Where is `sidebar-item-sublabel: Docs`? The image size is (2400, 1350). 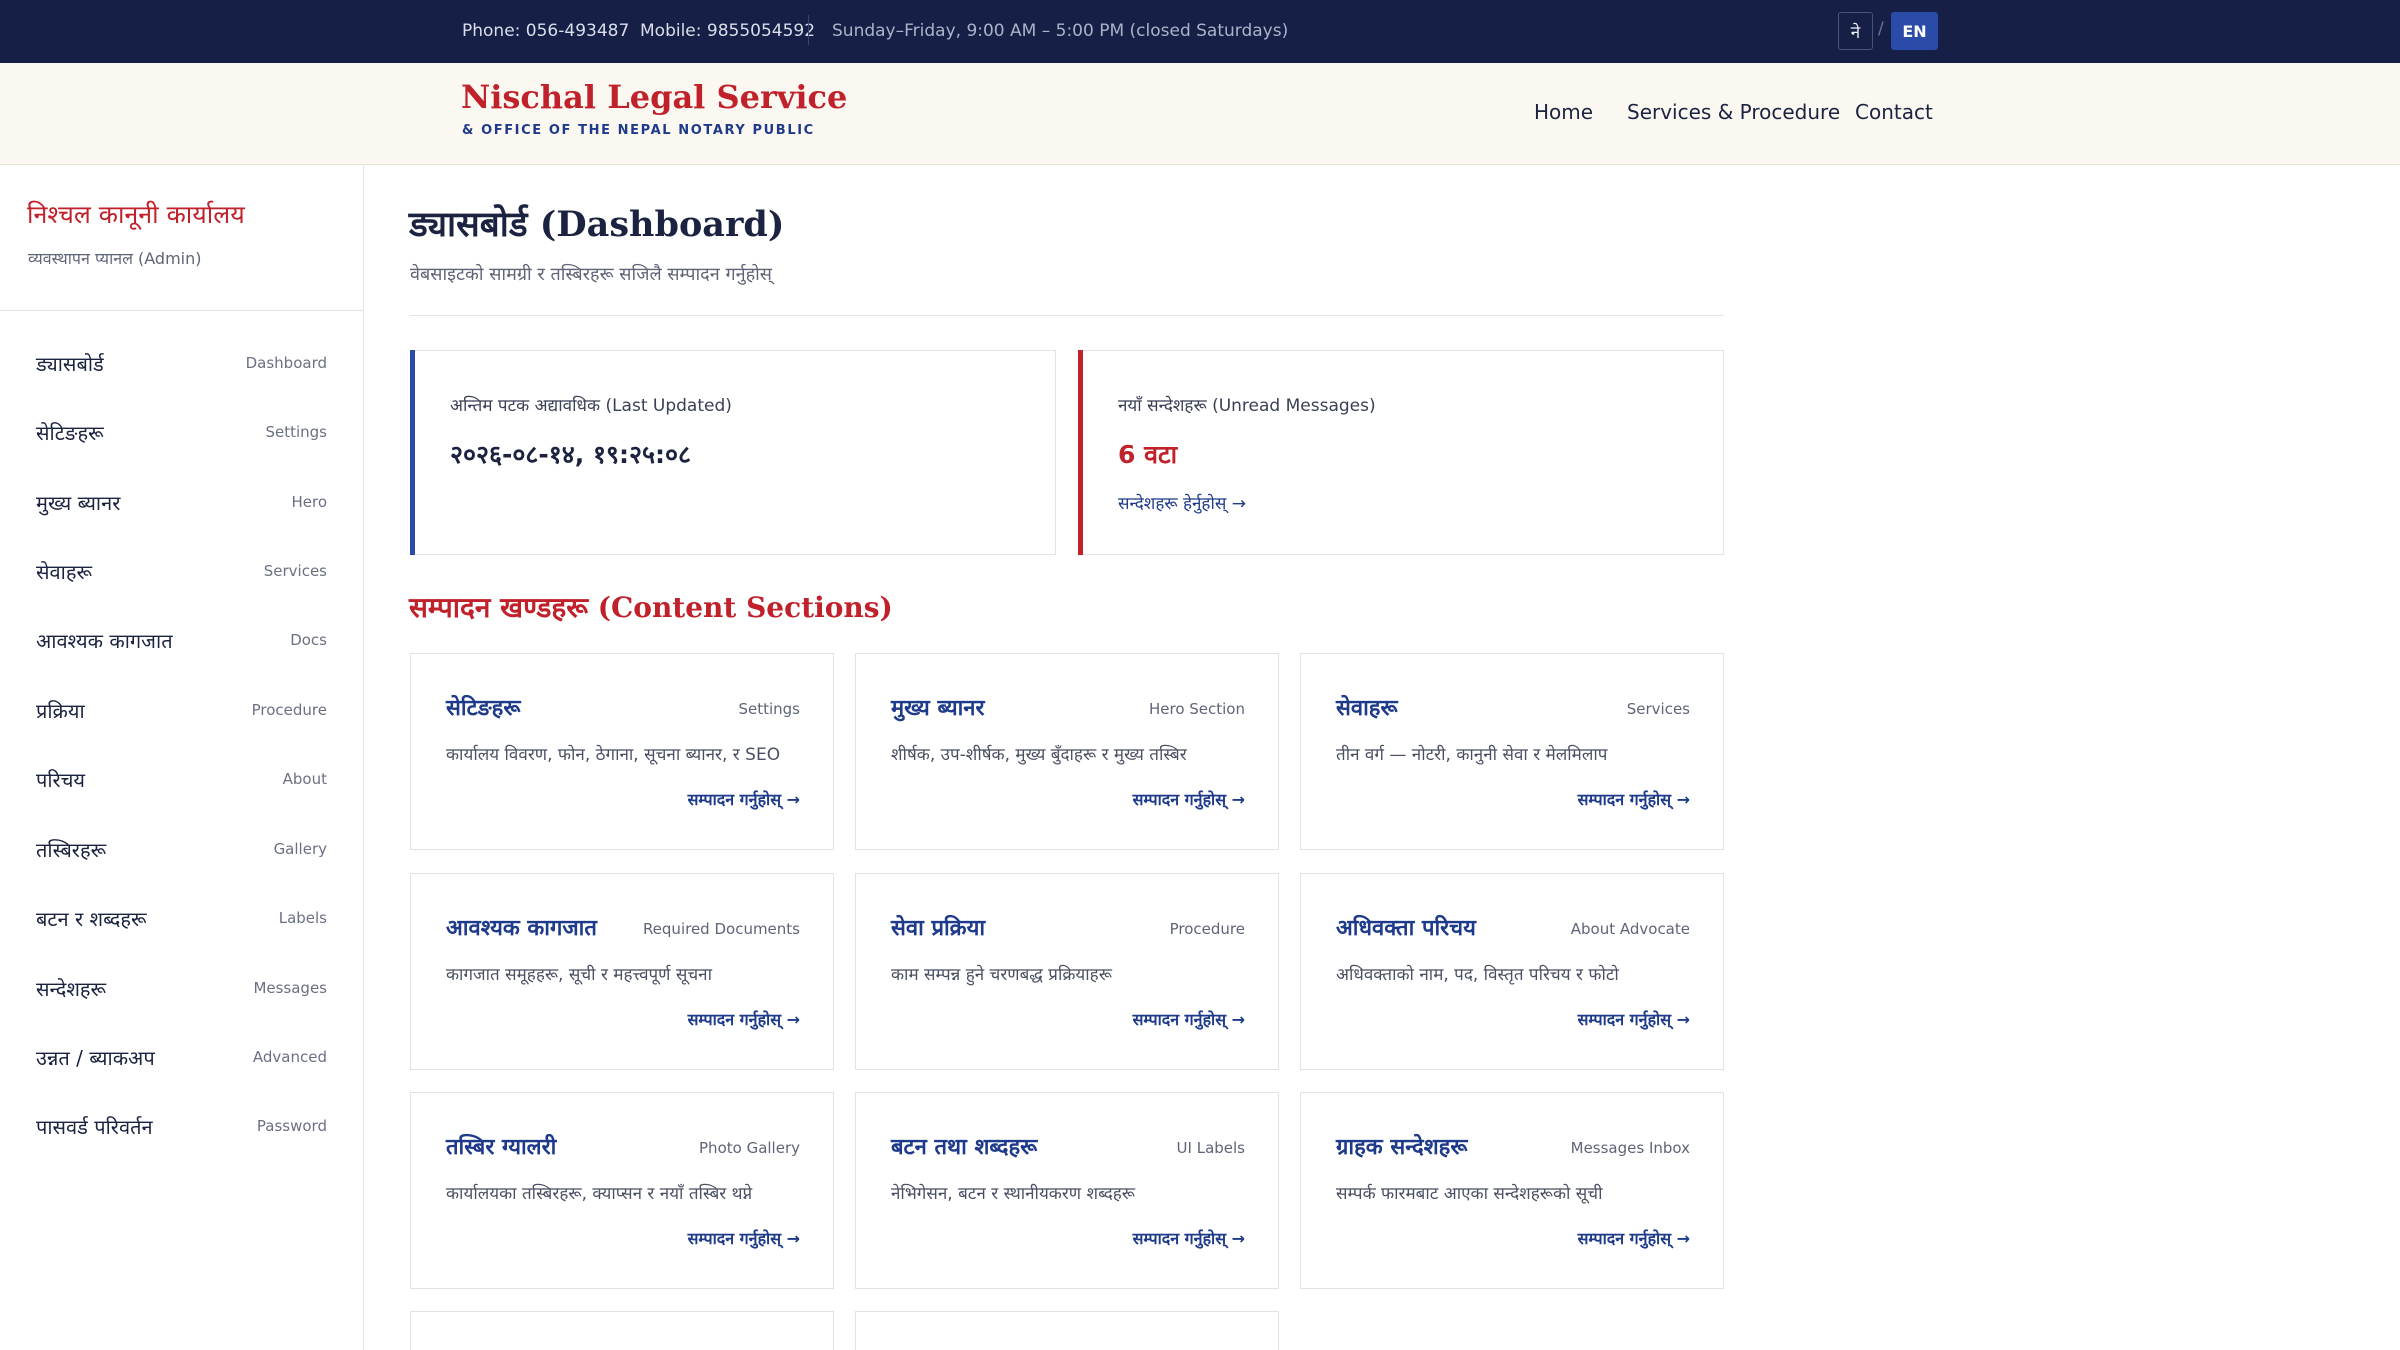
sidebar-item-sublabel: Docs is located at coordinates (308, 640).